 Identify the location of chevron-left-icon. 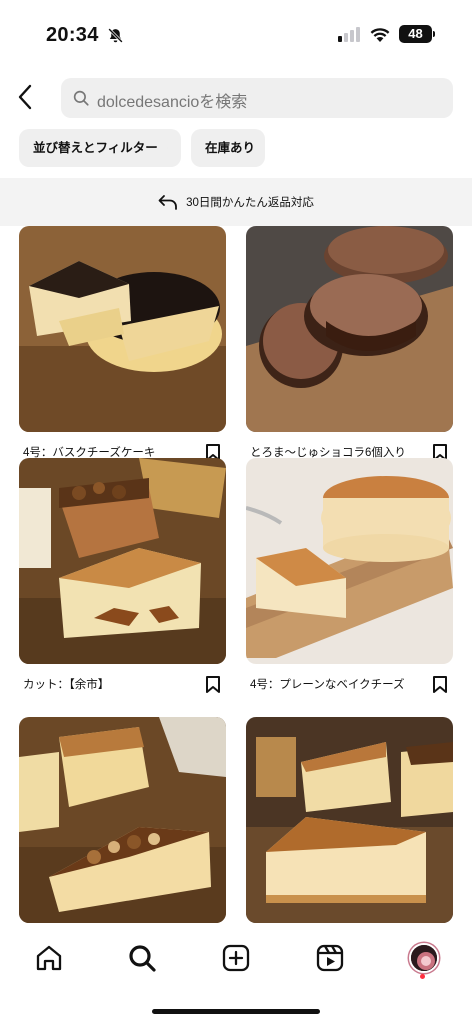
(25, 97).